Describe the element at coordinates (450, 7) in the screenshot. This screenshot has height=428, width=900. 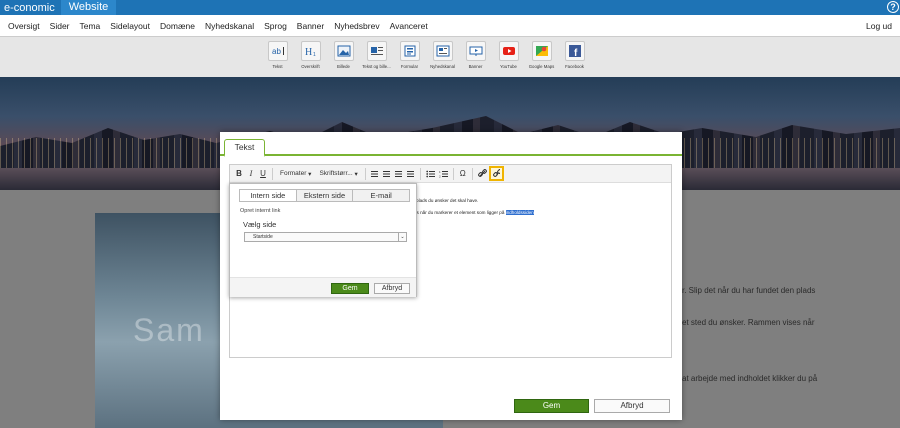
I see `top-bar: e-conomic Website ?` at that location.